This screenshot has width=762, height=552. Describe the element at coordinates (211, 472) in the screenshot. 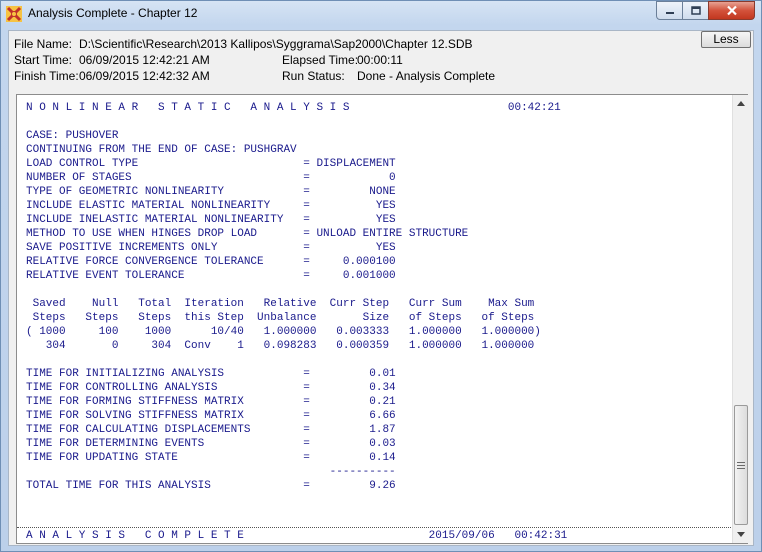

I see `log-line: ----------` at that location.